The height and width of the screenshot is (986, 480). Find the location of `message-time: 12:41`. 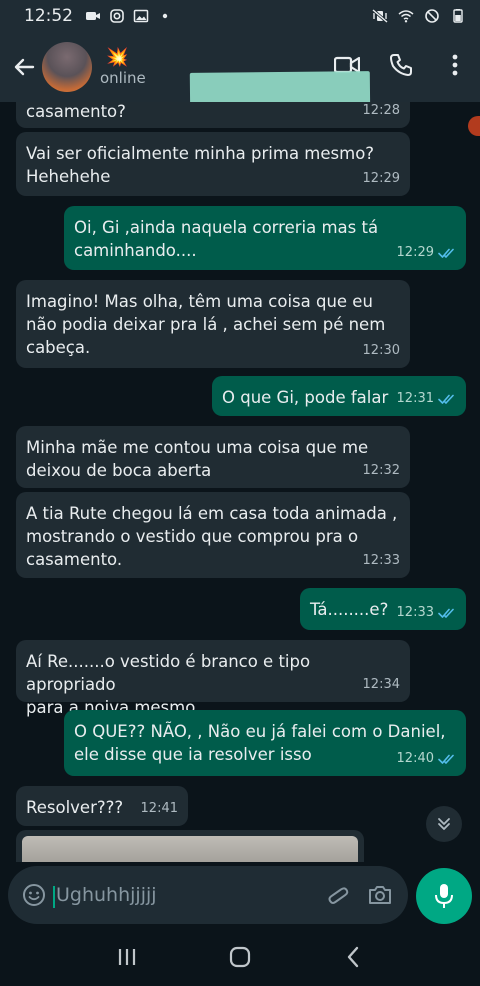

message-time: 12:41 is located at coordinates (159, 808).